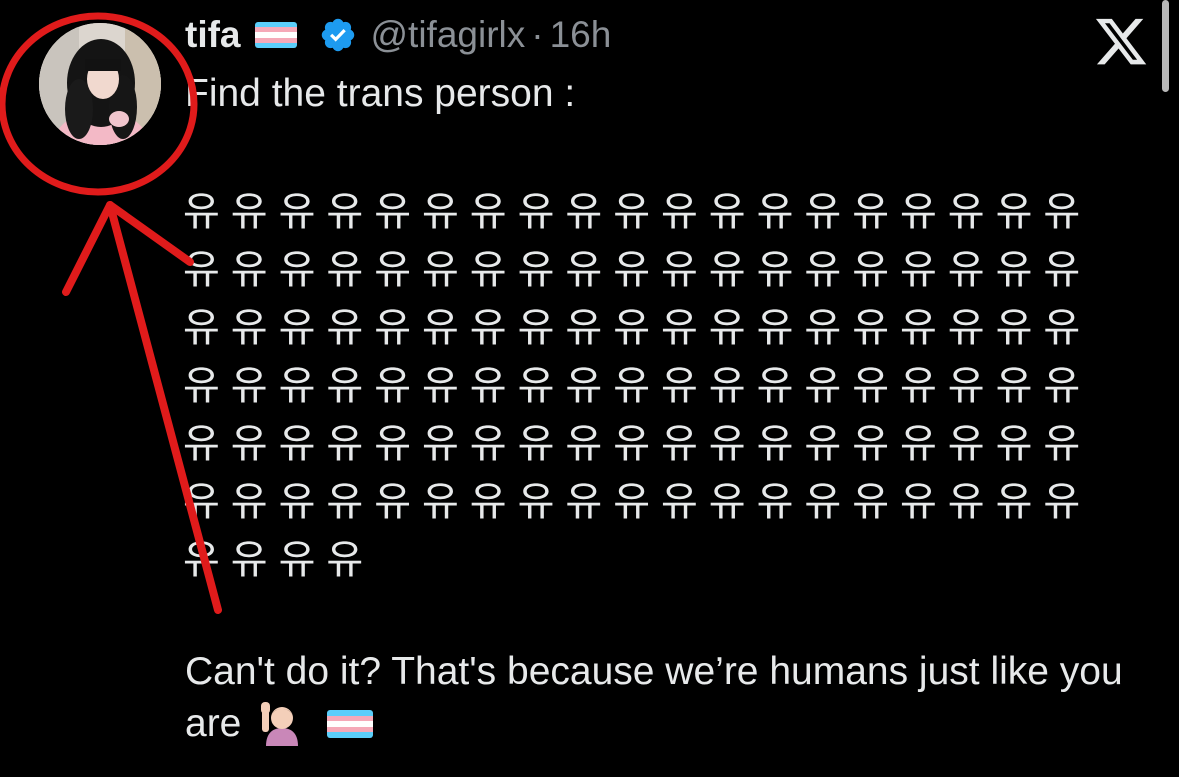 The width and height of the screenshot is (1179, 777). I want to click on avatar, so click(100, 84).